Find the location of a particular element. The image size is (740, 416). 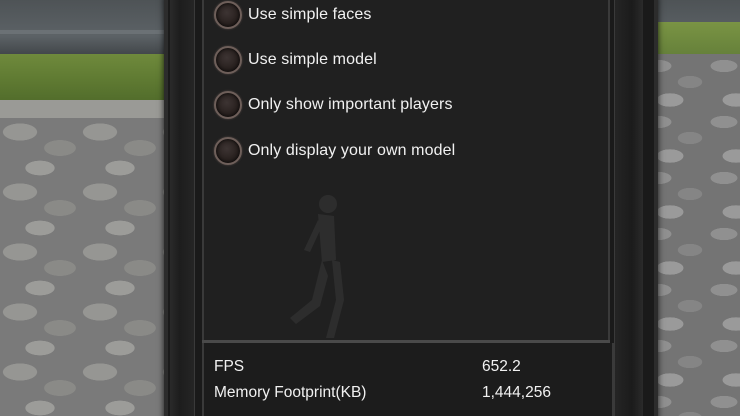

stat-label: Memory Footprint(KB) is located at coordinates (290, 392).